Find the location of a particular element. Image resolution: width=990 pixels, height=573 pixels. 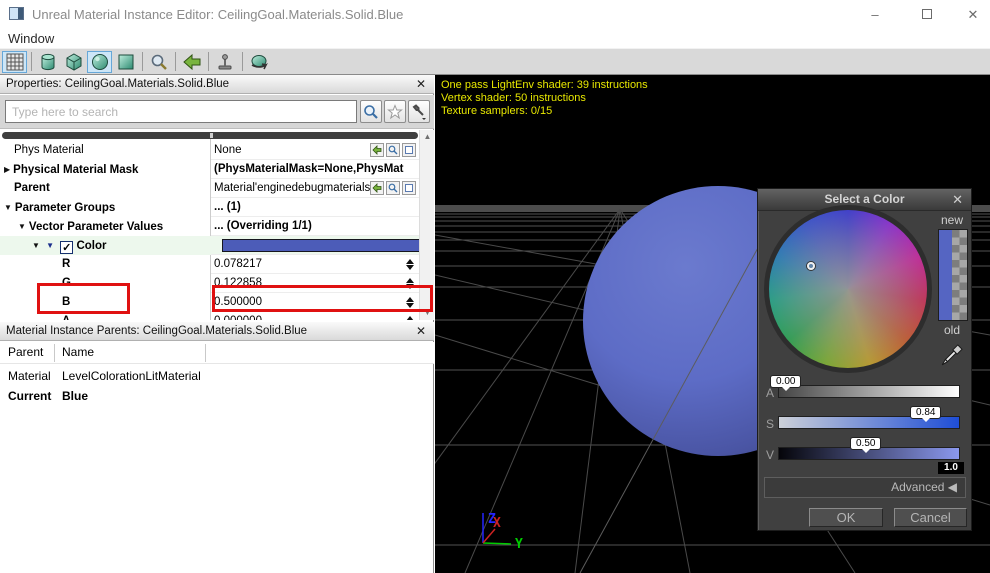

search-button is located at coordinates (371, 111).